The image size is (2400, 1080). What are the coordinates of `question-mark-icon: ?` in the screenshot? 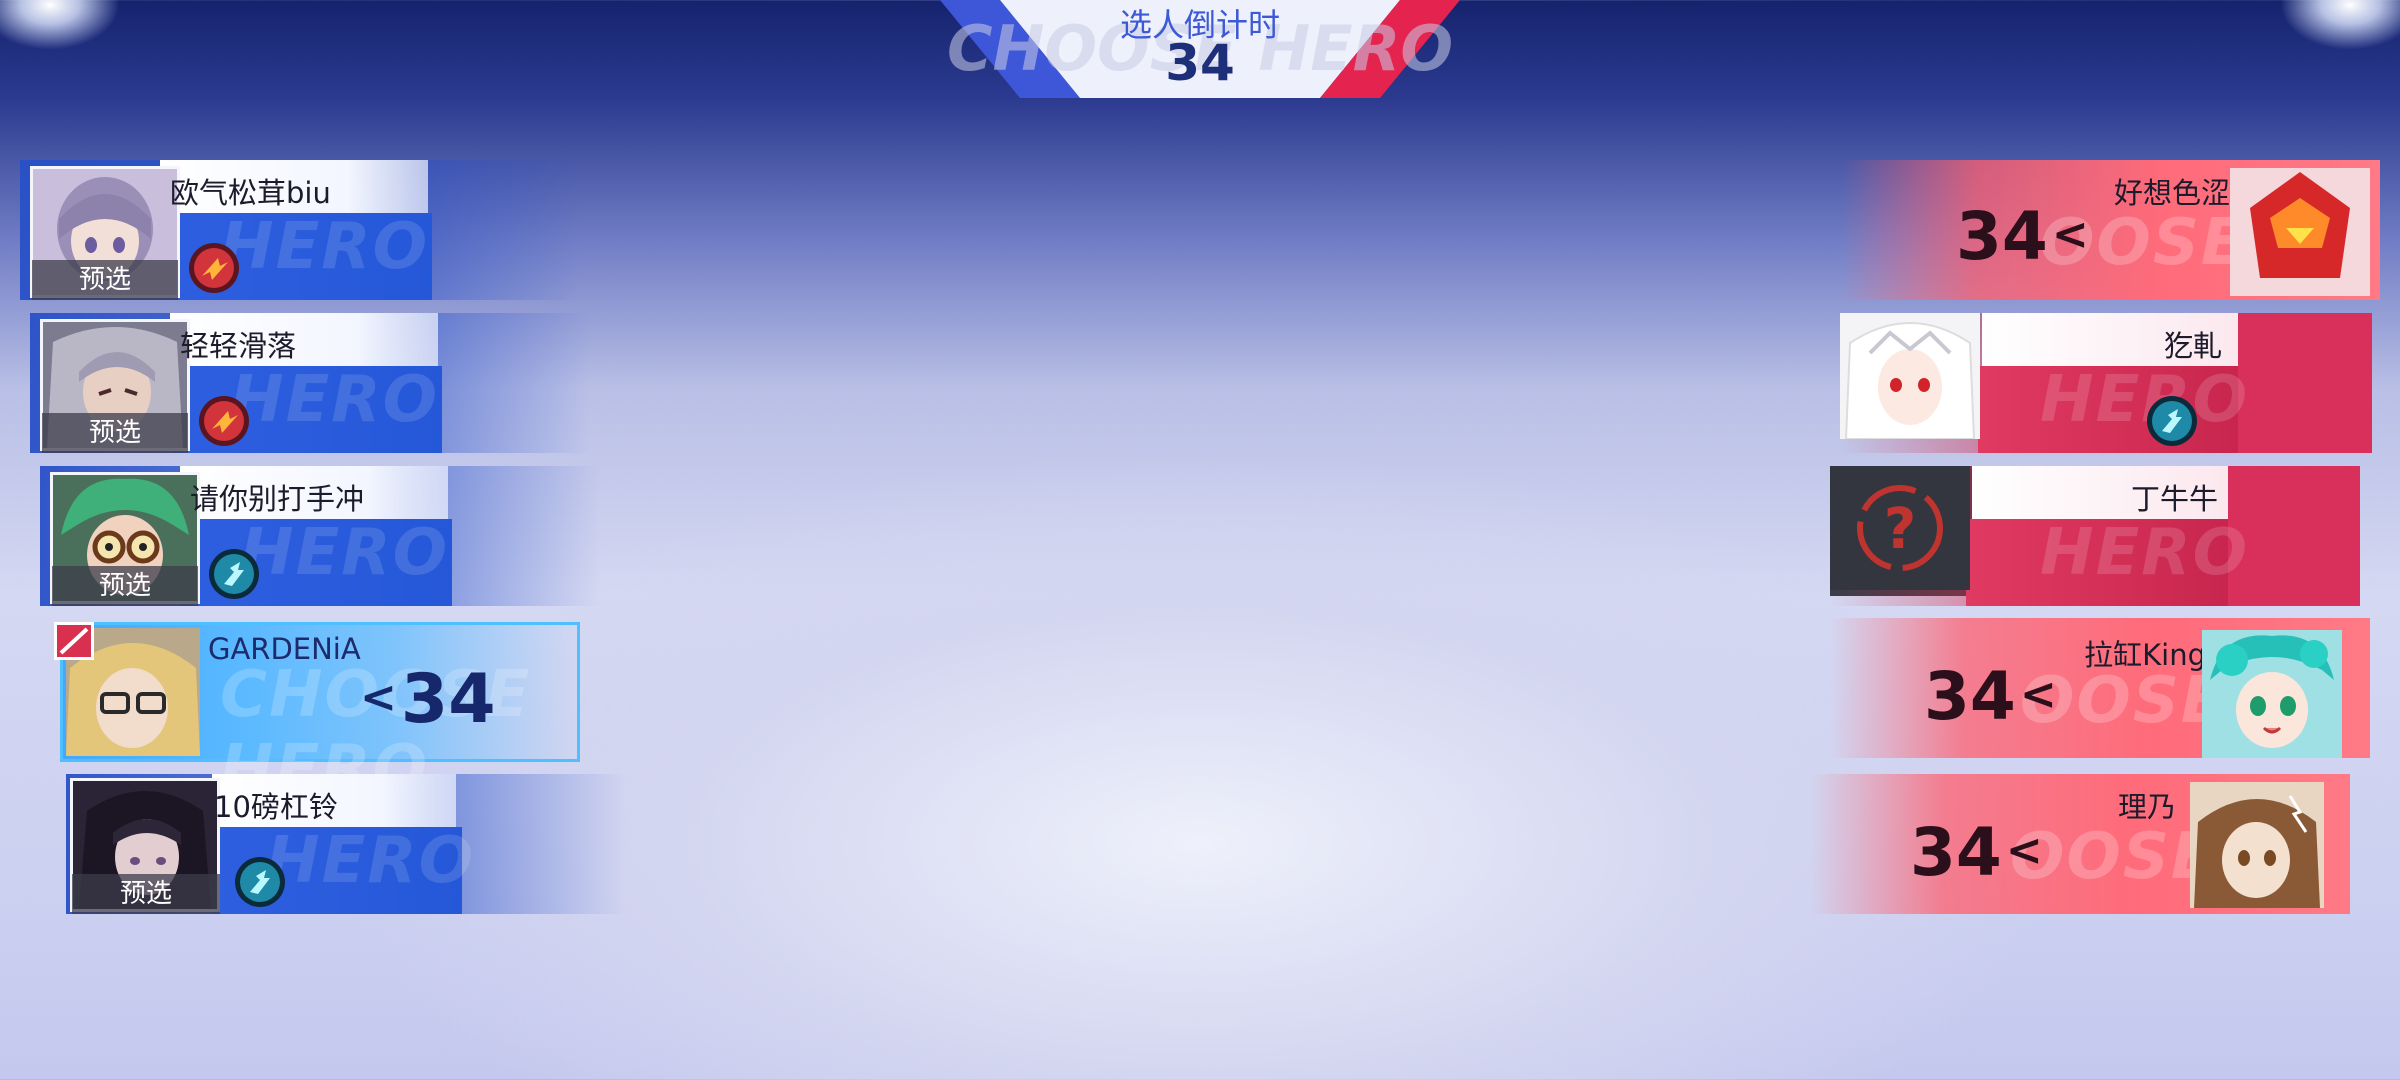 It's located at (1900, 528).